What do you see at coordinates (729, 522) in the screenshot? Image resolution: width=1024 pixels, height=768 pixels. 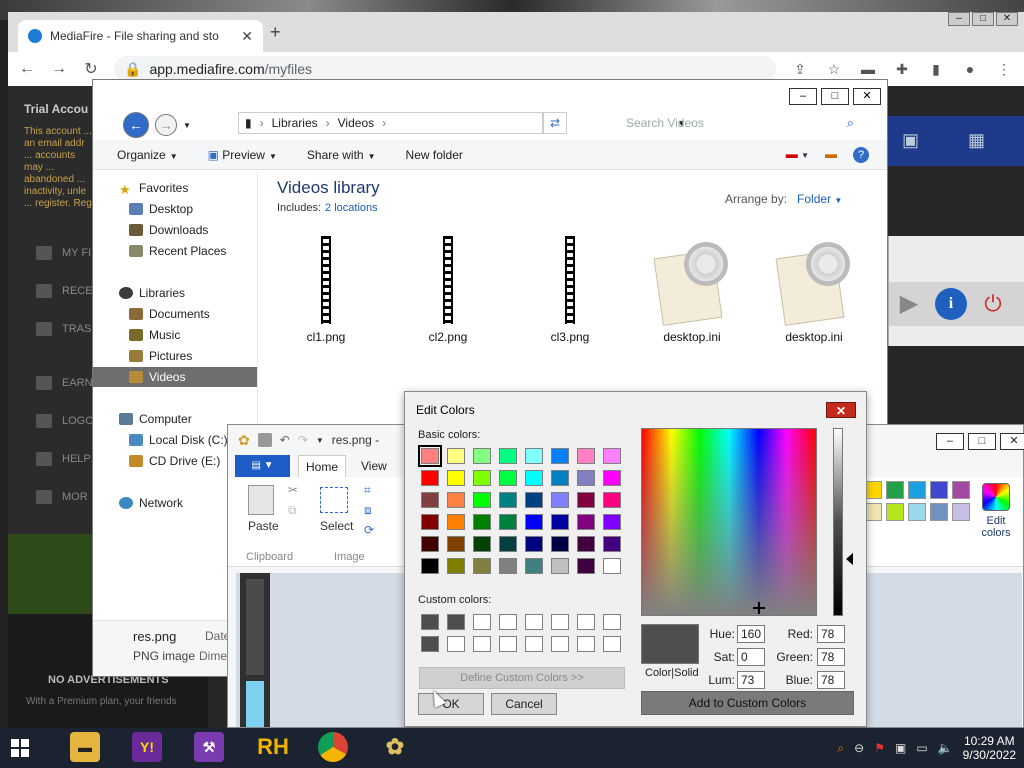 I see `color-spectrum-picker` at bounding box center [729, 522].